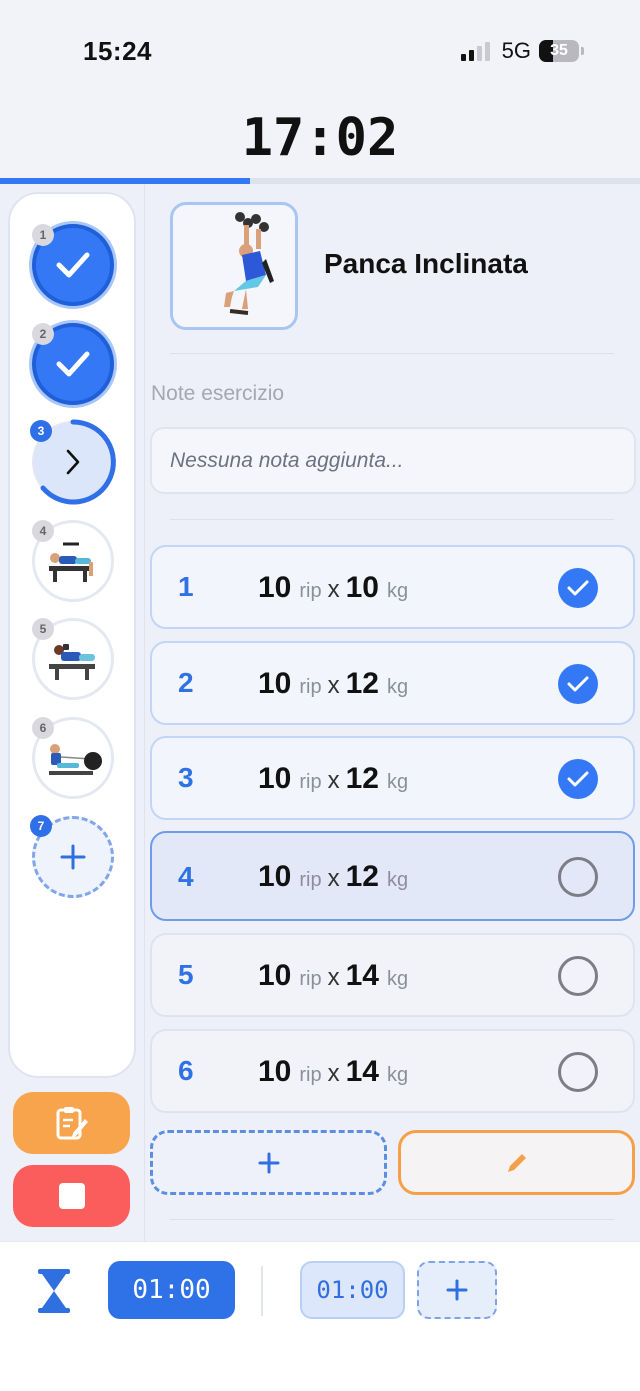 This screenshot has width=640, height=1391. Describe the element at coordinates (41, 826) in the screenshot. I see `exercise-badge-7: 7` at that location.